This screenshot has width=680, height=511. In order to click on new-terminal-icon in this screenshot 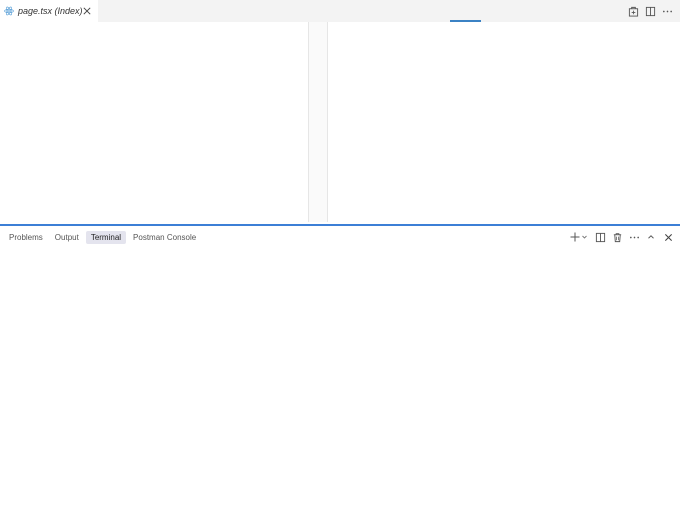, I will do `click(579, 237)`.